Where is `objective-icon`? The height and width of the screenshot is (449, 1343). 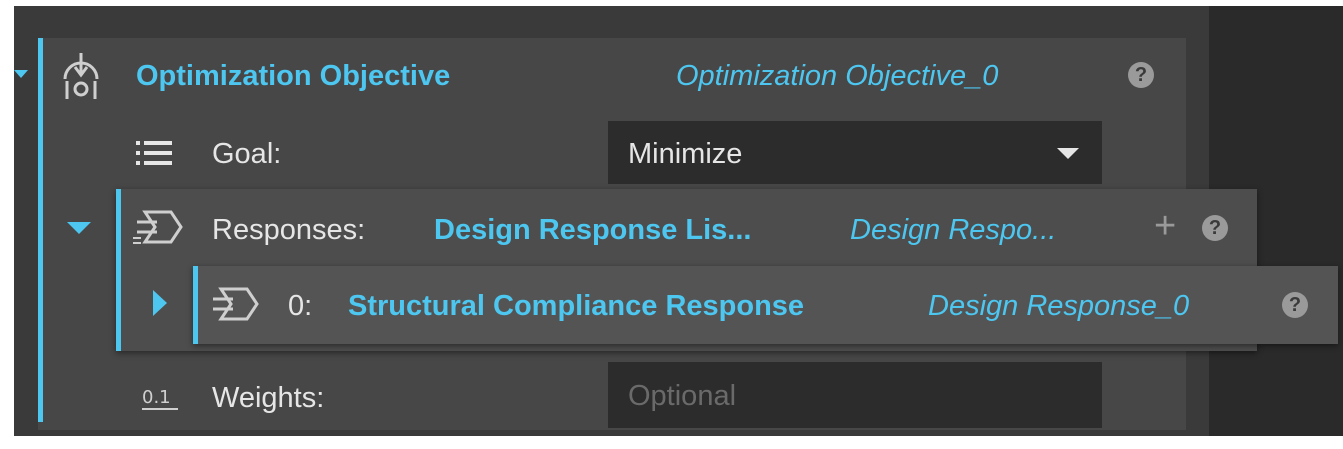
objective-icon is located at coordinates (81, 76).